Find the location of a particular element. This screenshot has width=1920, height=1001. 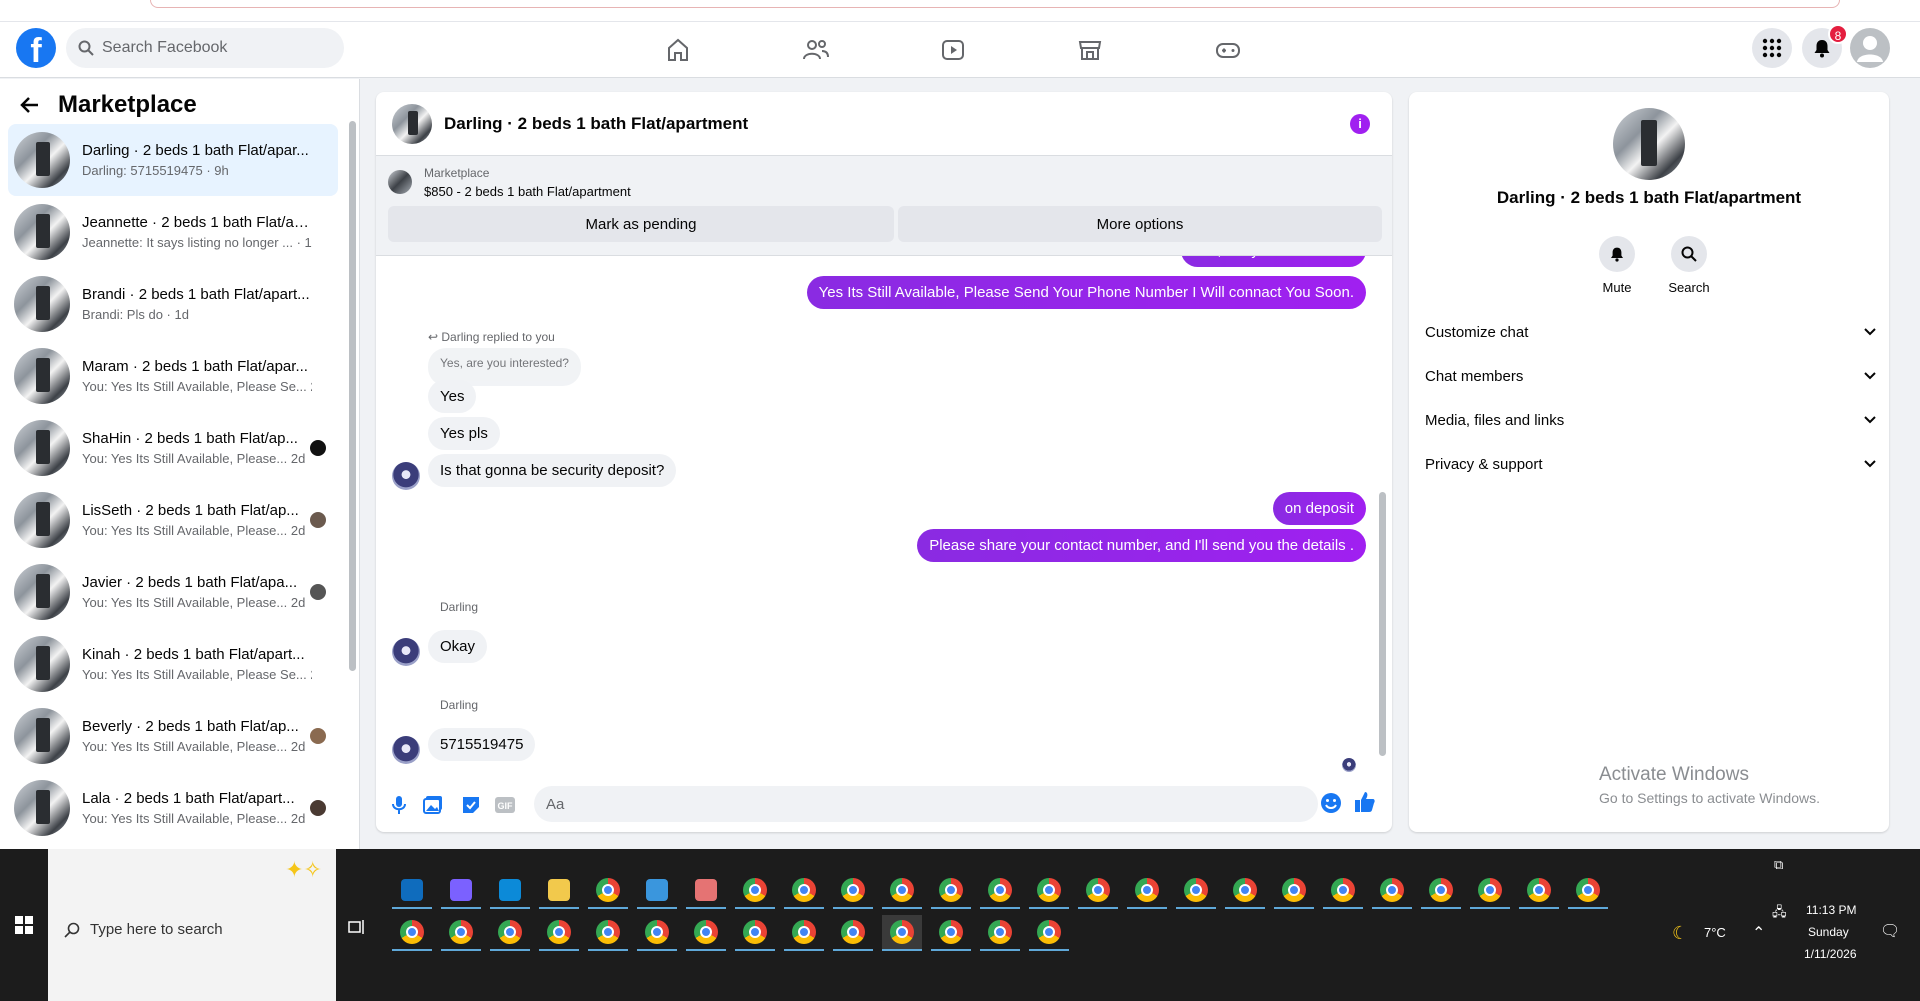

chat-members-row: Chat members is located at coordinates (1651, 376).